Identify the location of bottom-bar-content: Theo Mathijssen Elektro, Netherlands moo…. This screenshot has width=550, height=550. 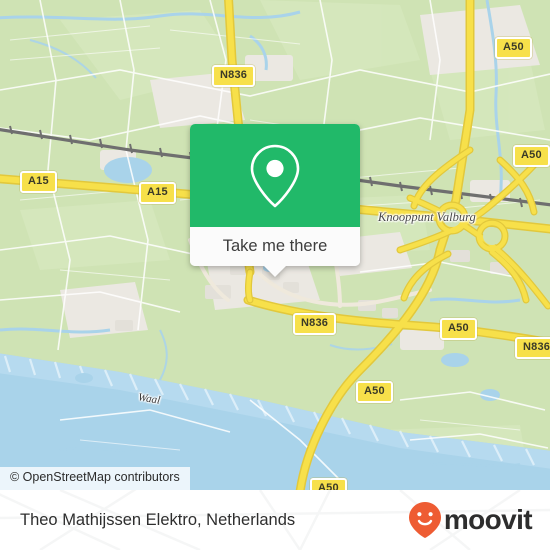
(275, 520).